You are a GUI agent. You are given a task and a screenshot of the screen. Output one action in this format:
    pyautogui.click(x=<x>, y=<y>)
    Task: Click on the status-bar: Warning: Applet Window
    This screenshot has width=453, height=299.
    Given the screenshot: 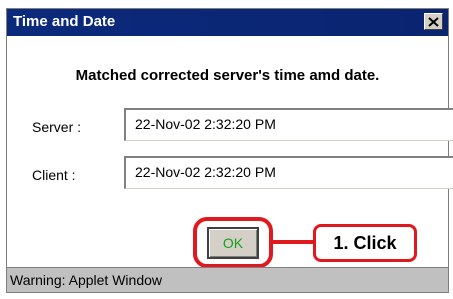 What is the action you would take?
    pyautogui.click(x=227, y=279)
    